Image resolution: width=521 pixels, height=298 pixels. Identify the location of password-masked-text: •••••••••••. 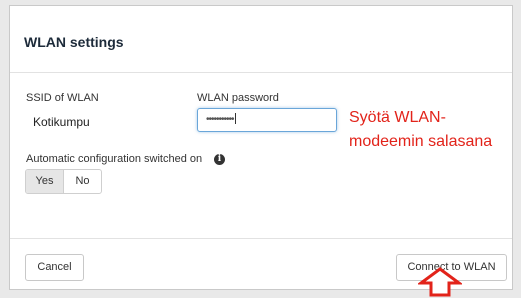
(220, 119).